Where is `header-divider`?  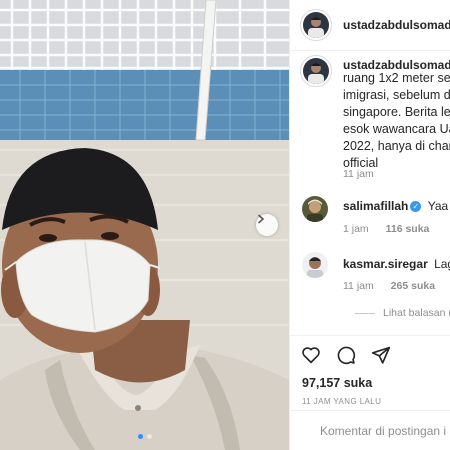 header-divider is located at coordinates (370, 50).